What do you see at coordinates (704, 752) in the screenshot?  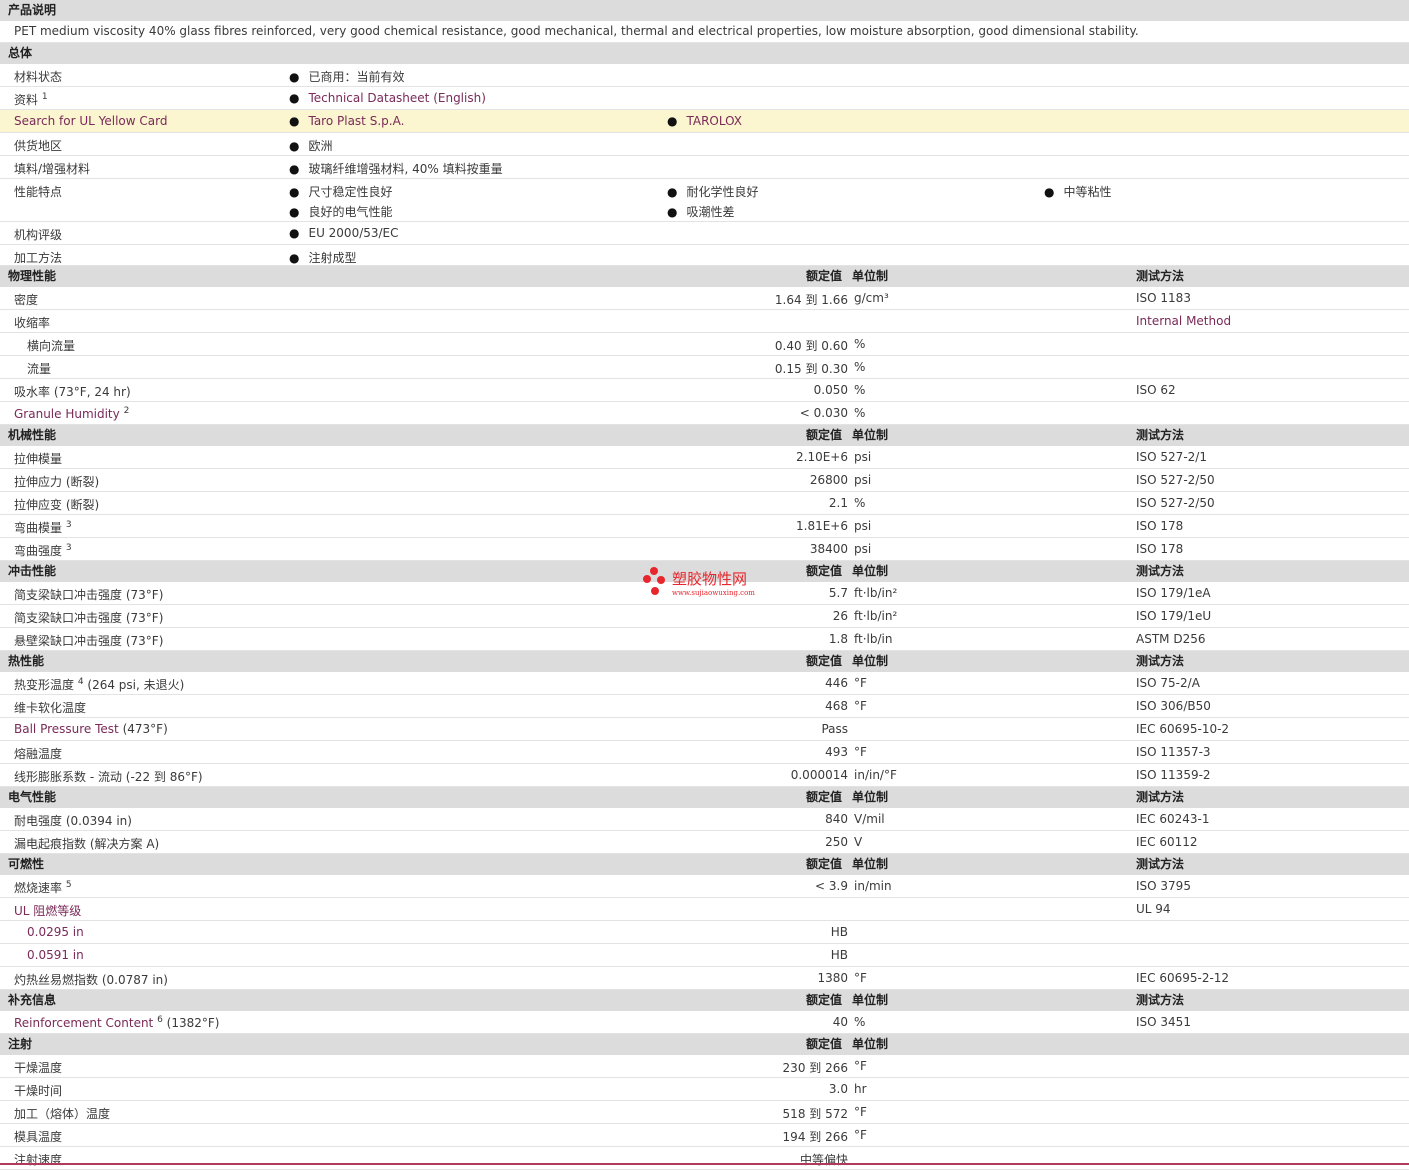 I see `property-row: 熔融温度 493 °F ISO 11357-3` at bounding box center [704, 752].